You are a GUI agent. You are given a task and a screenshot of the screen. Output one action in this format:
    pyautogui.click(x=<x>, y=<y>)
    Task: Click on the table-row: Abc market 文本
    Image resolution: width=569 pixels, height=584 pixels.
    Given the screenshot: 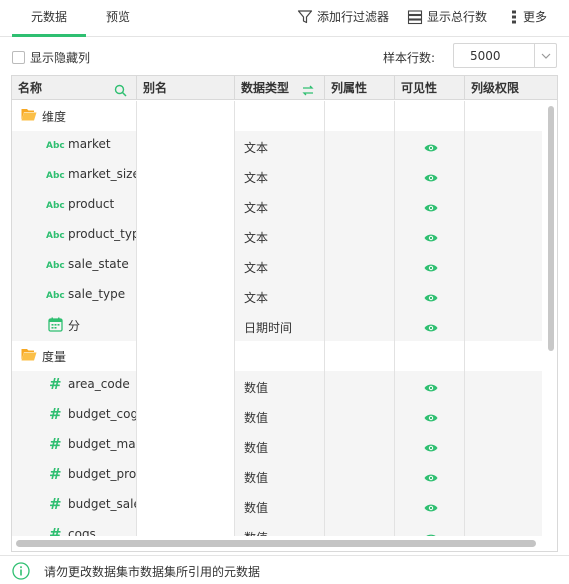 What is the action you would take?
    pyautogui.click(x=277, y=146)
    